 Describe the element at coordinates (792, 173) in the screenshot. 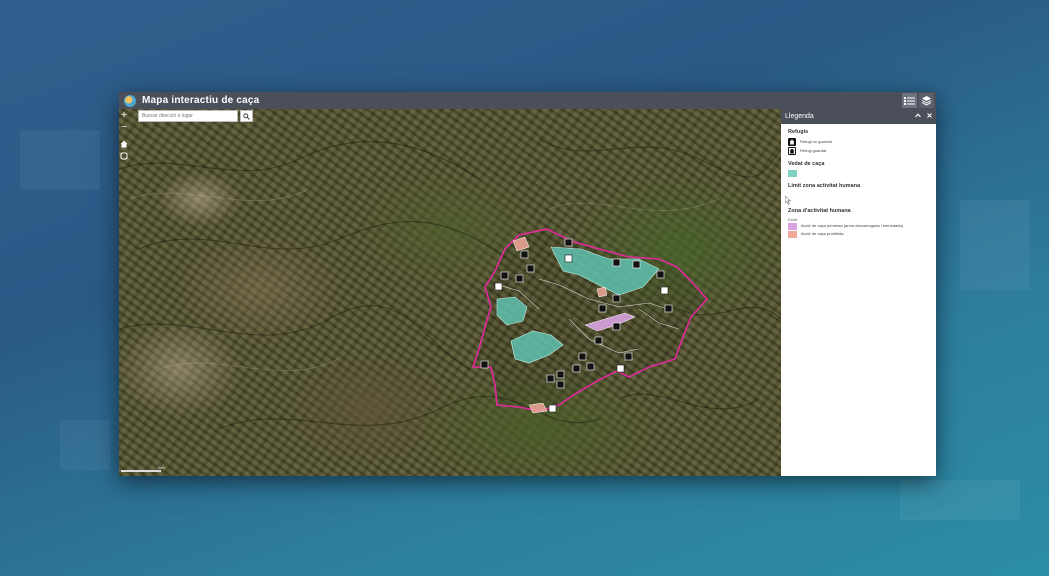

I see `hunting-zone-swatch` at that location.